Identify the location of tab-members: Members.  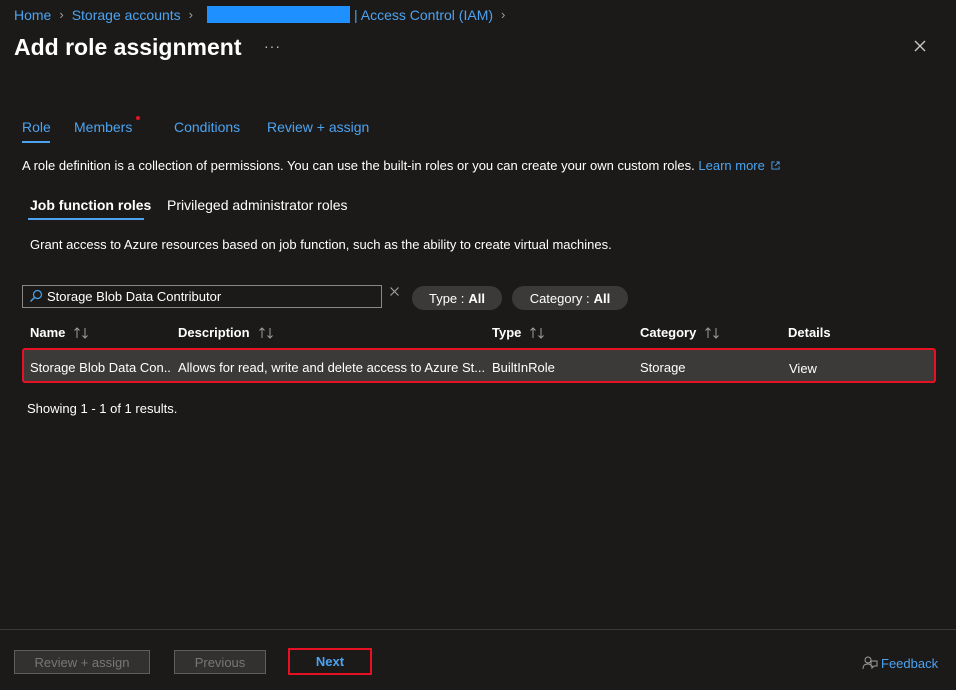
(103, 127).